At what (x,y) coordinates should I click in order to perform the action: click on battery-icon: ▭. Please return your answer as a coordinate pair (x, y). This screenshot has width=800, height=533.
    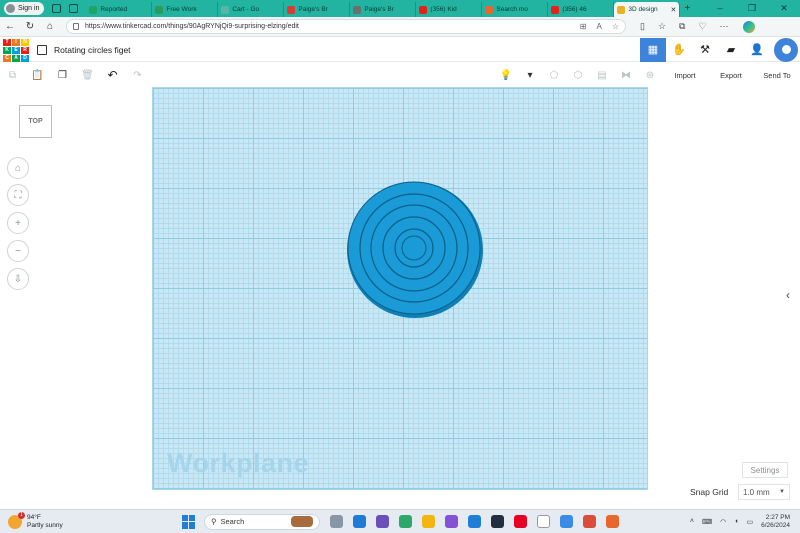
    Looking at the image, I should click on (749, 522).